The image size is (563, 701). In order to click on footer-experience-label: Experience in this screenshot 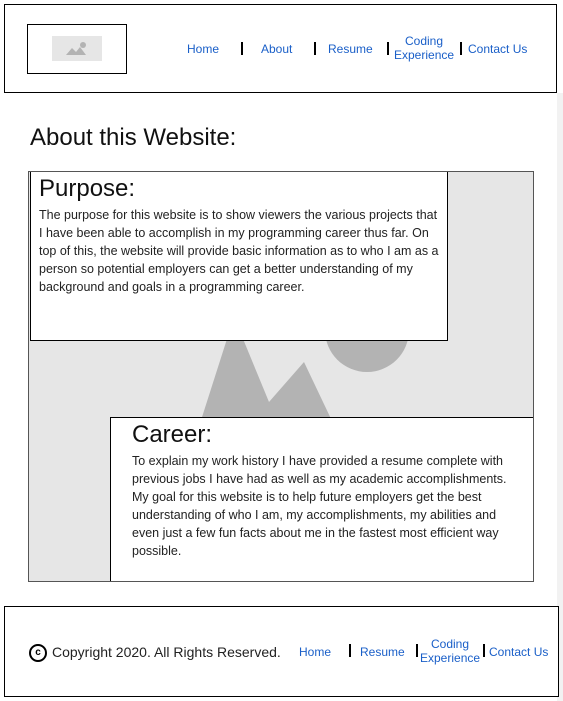, I will do `click(450, 658)`.